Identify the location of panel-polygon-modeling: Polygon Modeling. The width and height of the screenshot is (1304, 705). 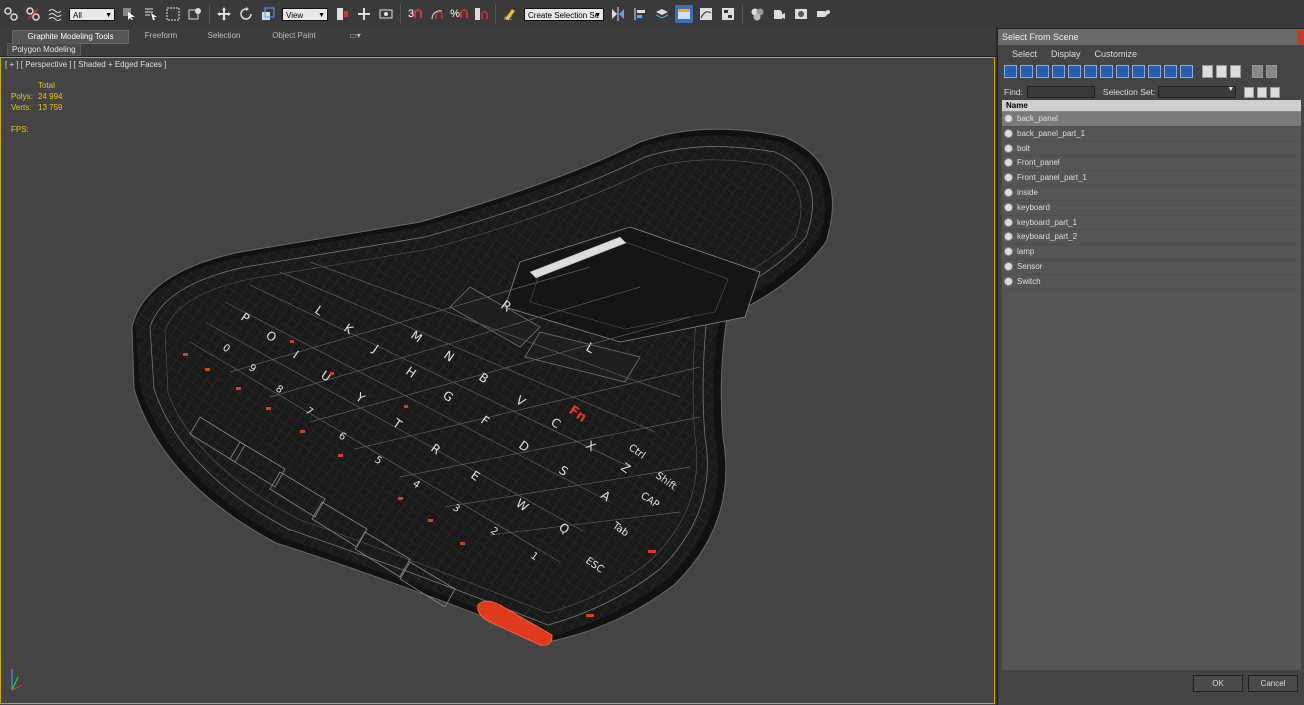
(44, 49).